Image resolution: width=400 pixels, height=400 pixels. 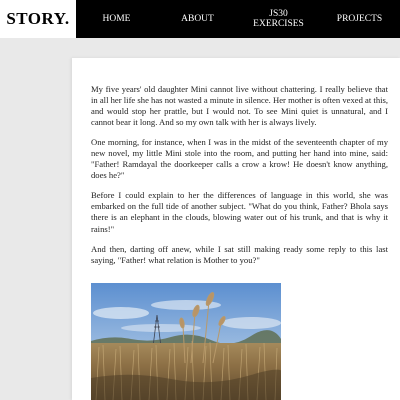 I want to click on nav-about-link: ABOUT, so click(x=197, y=19).